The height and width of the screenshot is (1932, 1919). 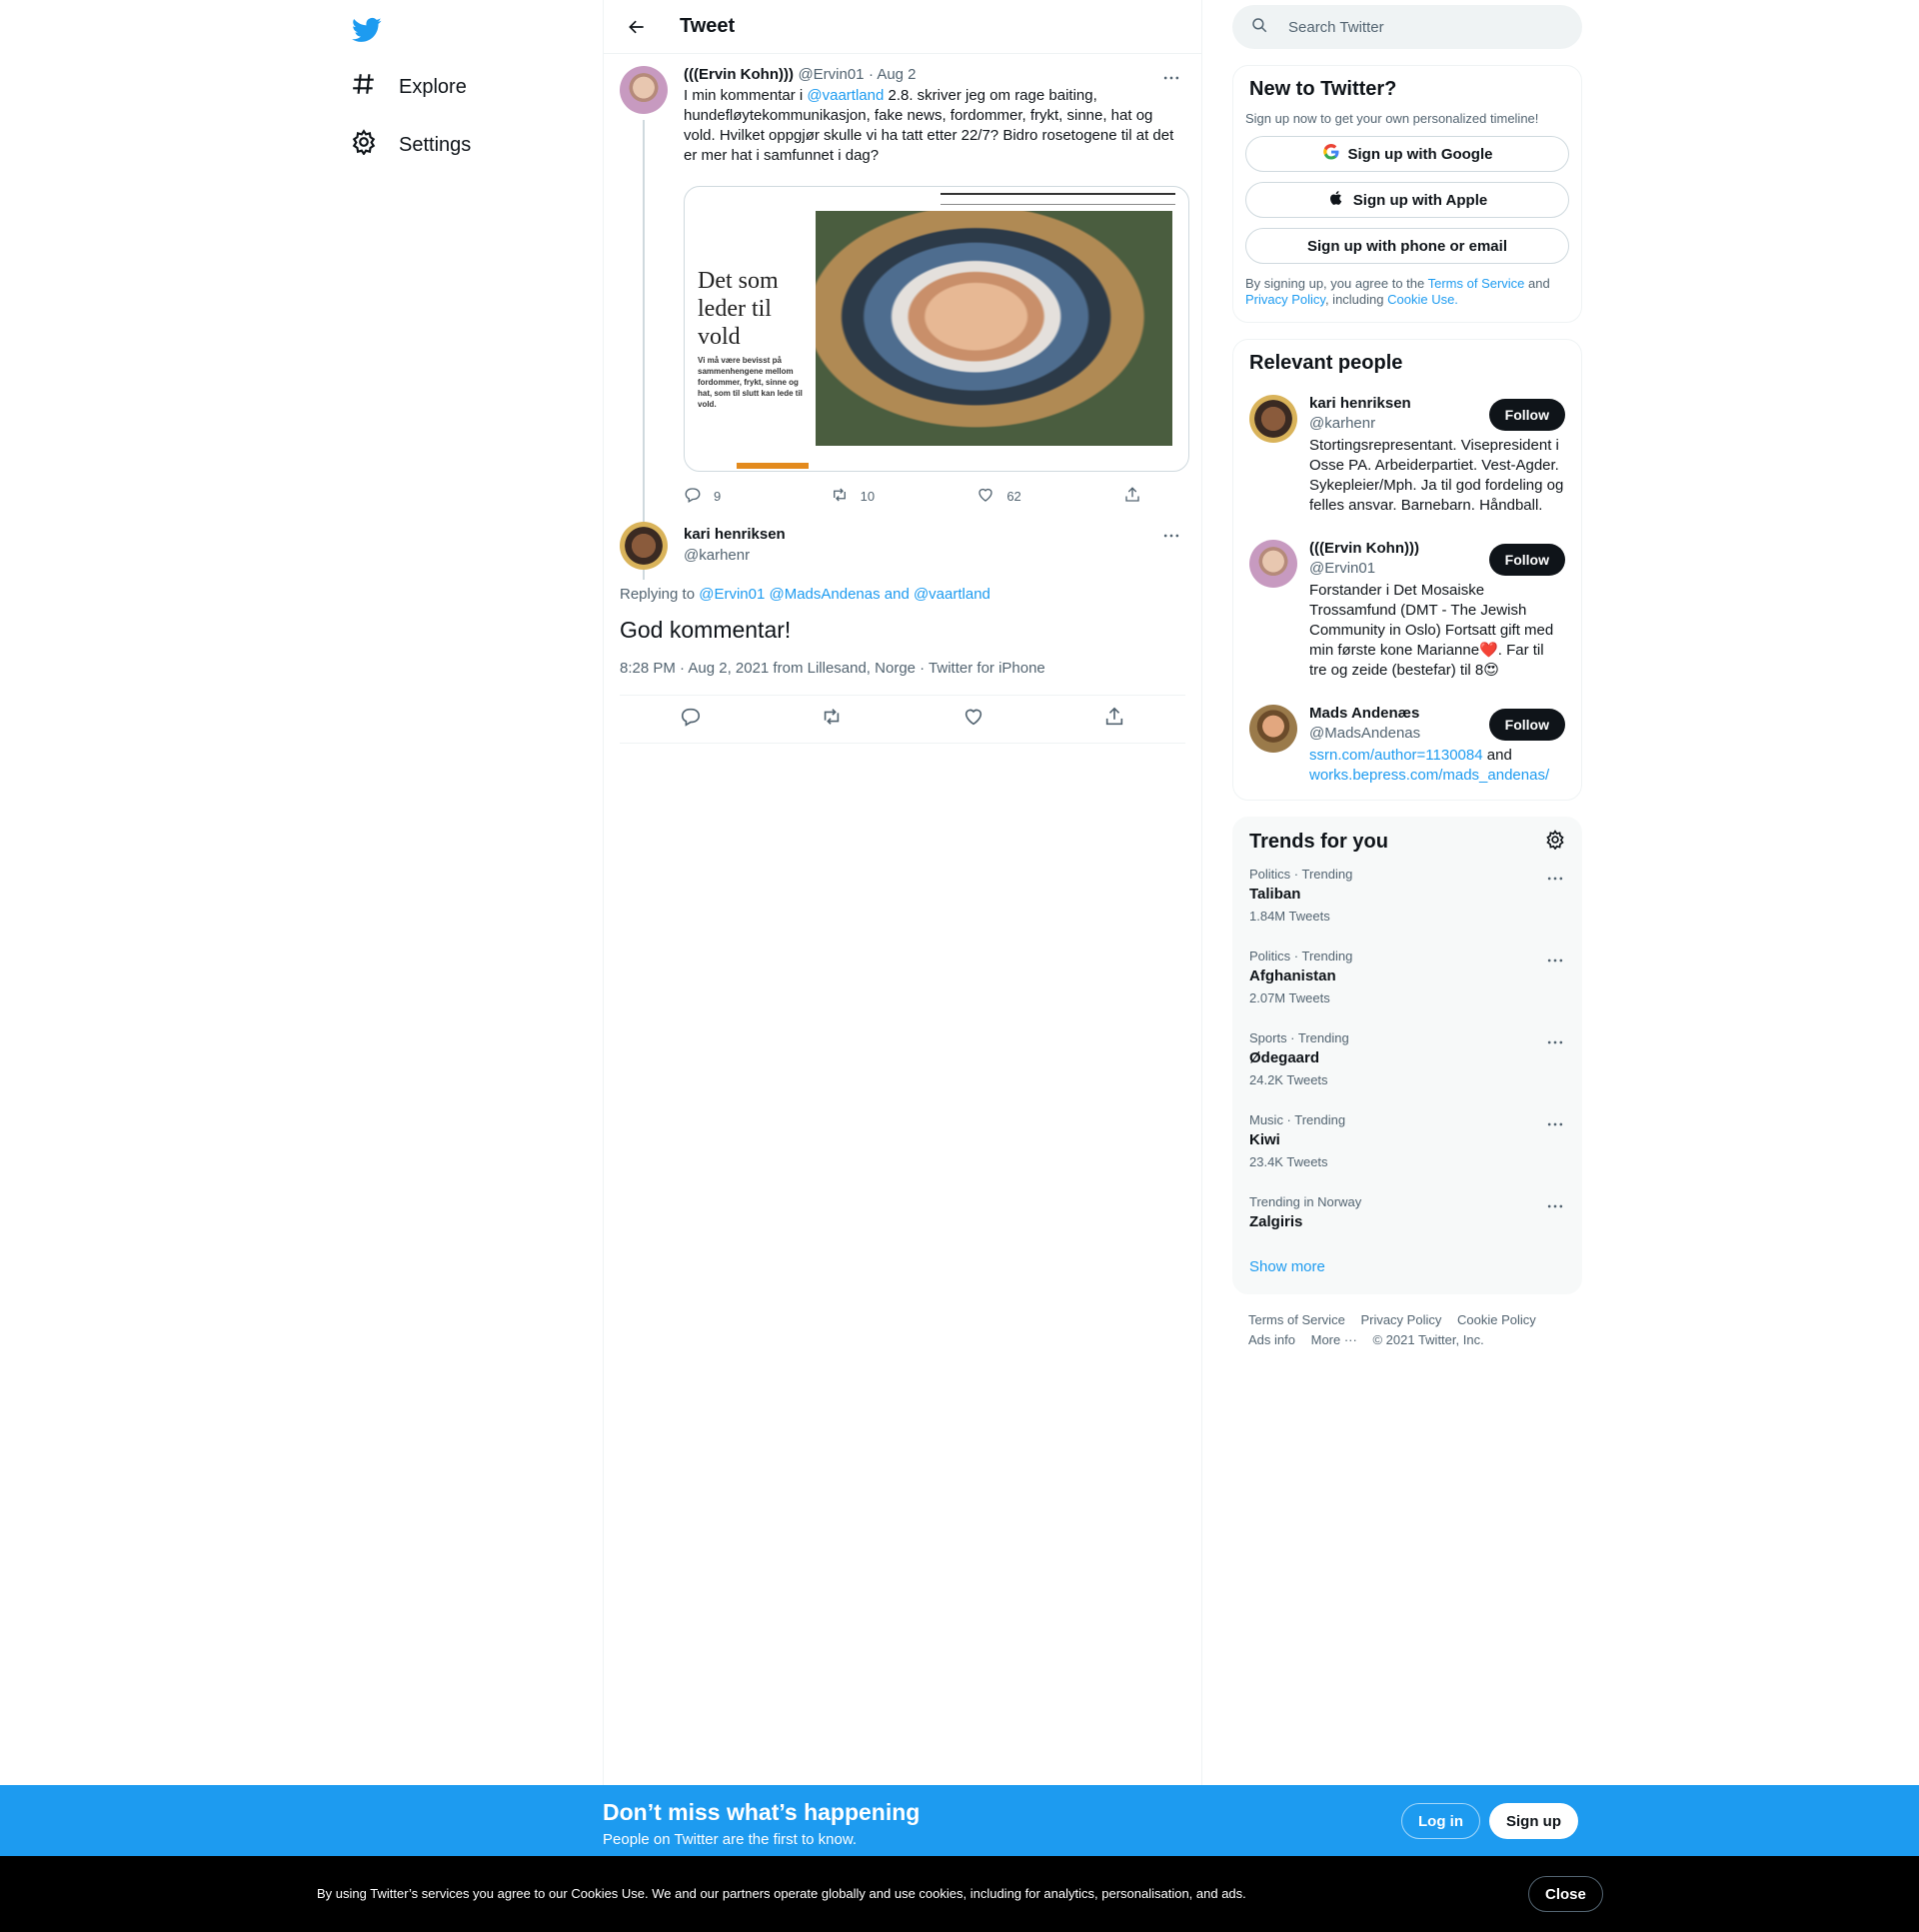 What do you see at coordinates (364, 87) in the screenshot?
I see `hashtag-icon` at bounding box center [364, 87].